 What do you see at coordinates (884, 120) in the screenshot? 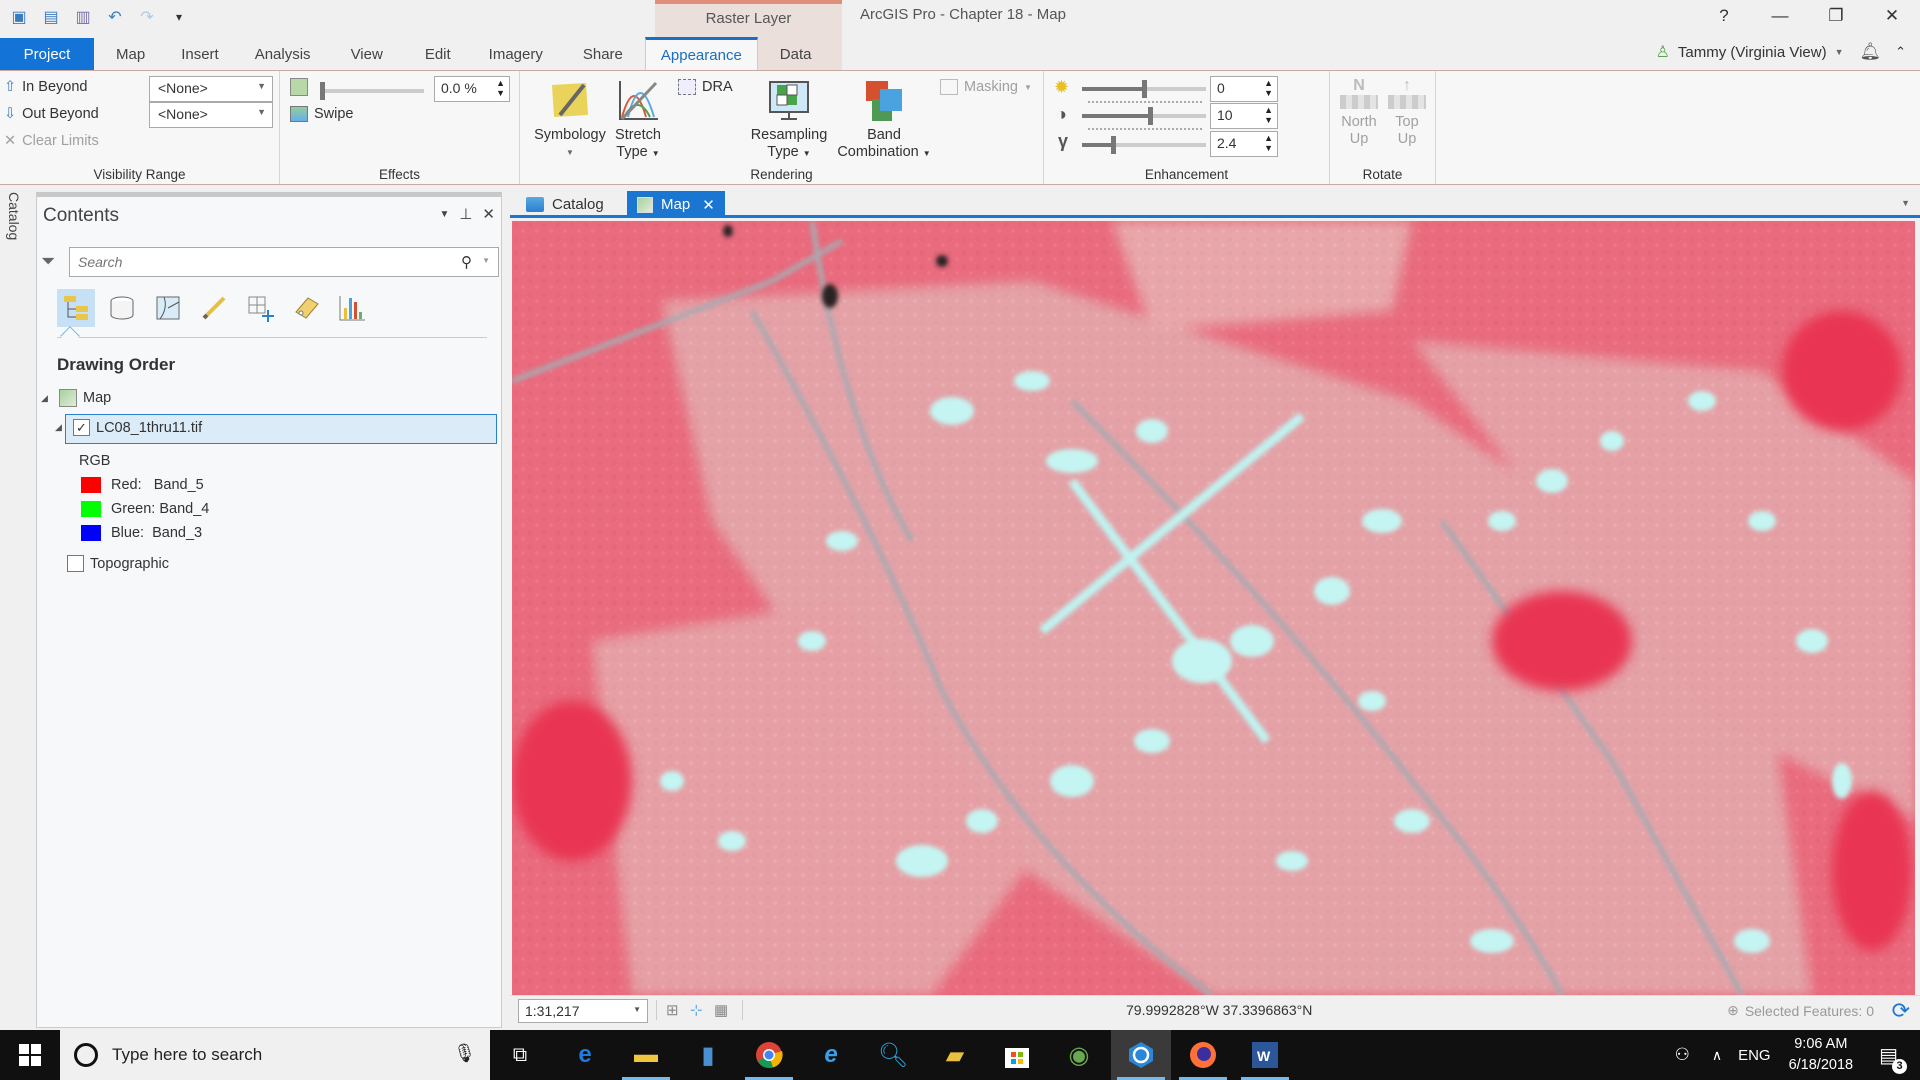
I see `band-combination-button: Band Combination ▼` at bounding box center [884, 120].